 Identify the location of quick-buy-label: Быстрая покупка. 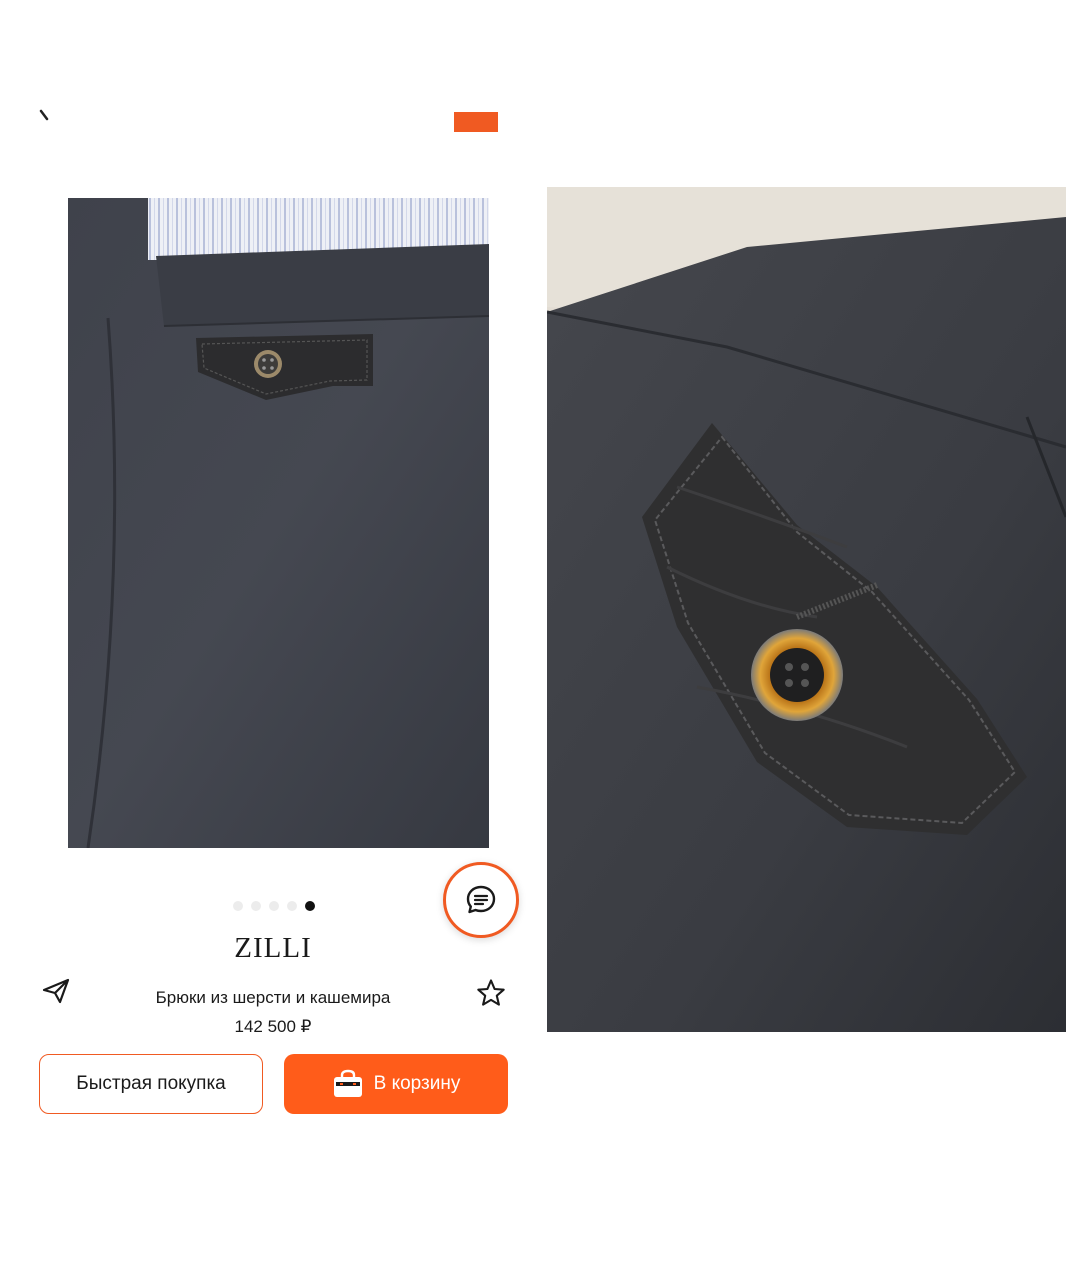
(151, 1083).